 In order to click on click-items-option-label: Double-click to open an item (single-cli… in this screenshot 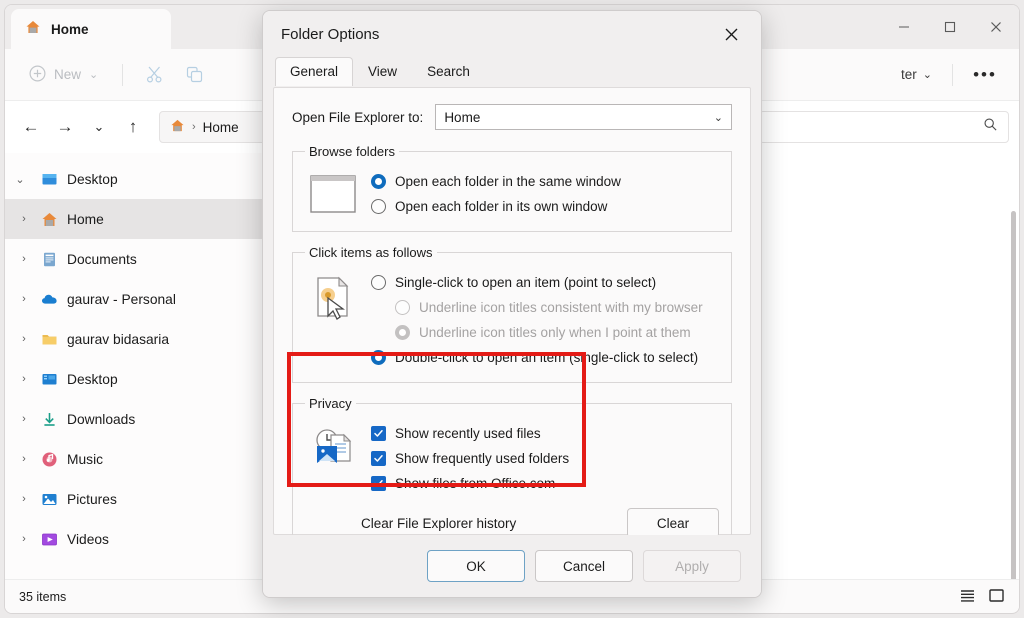, I will do `click(547, 357)`.